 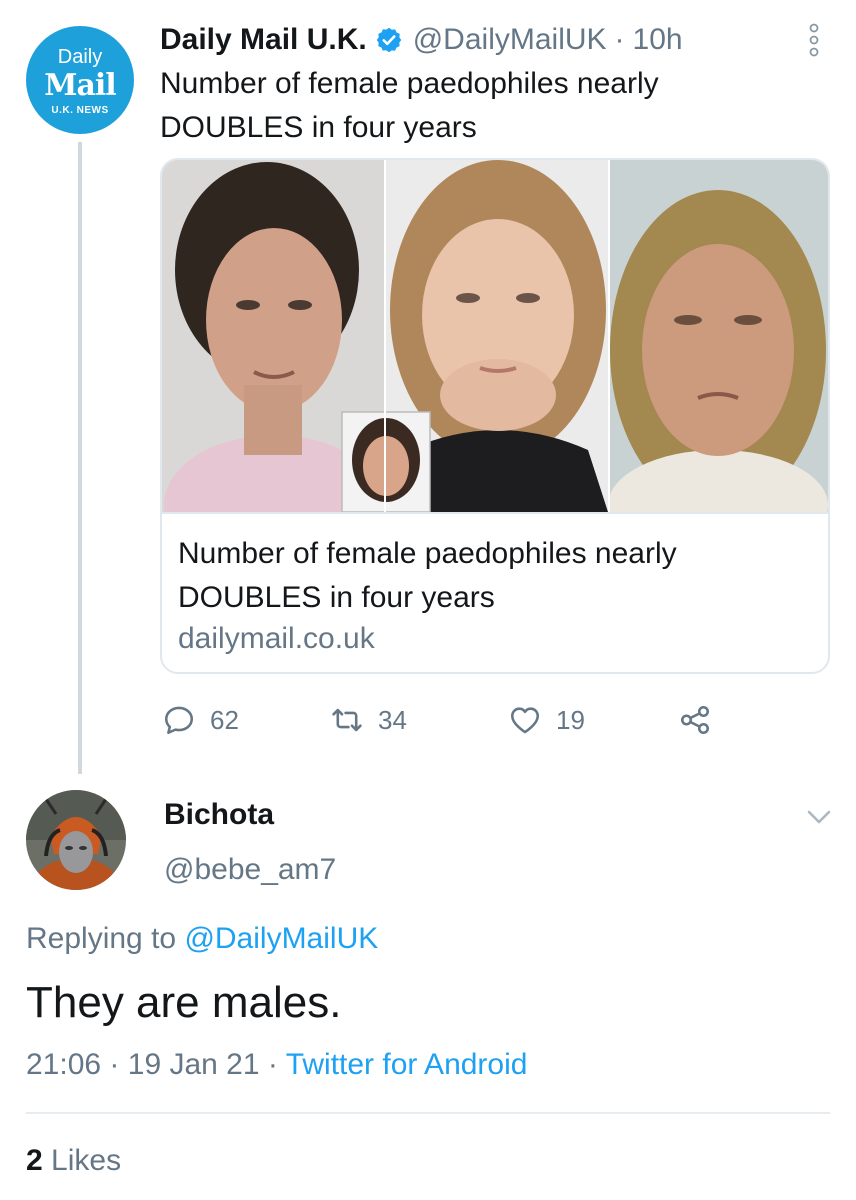 I want to click on retweet-icon, so click(x=347, y=720).